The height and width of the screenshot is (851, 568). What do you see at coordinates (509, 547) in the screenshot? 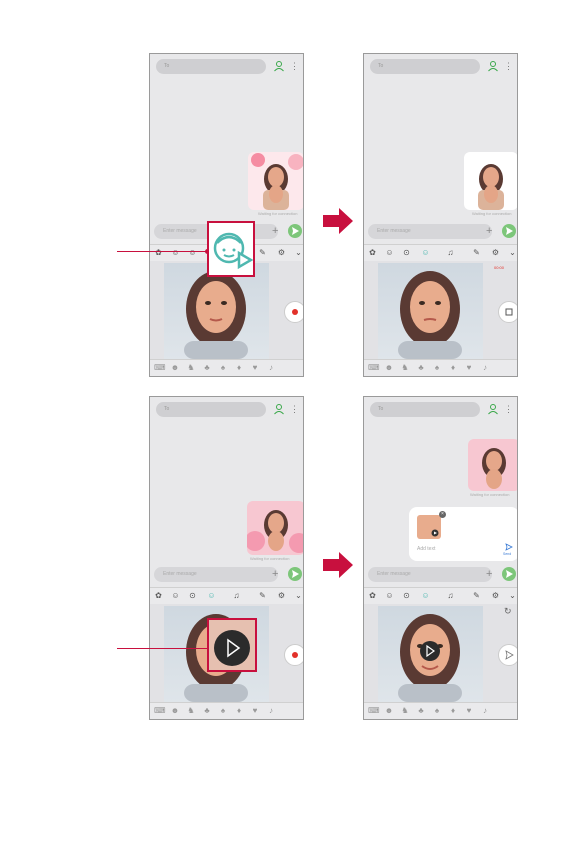
I see `send-icon` at bounding box center [509, 547].